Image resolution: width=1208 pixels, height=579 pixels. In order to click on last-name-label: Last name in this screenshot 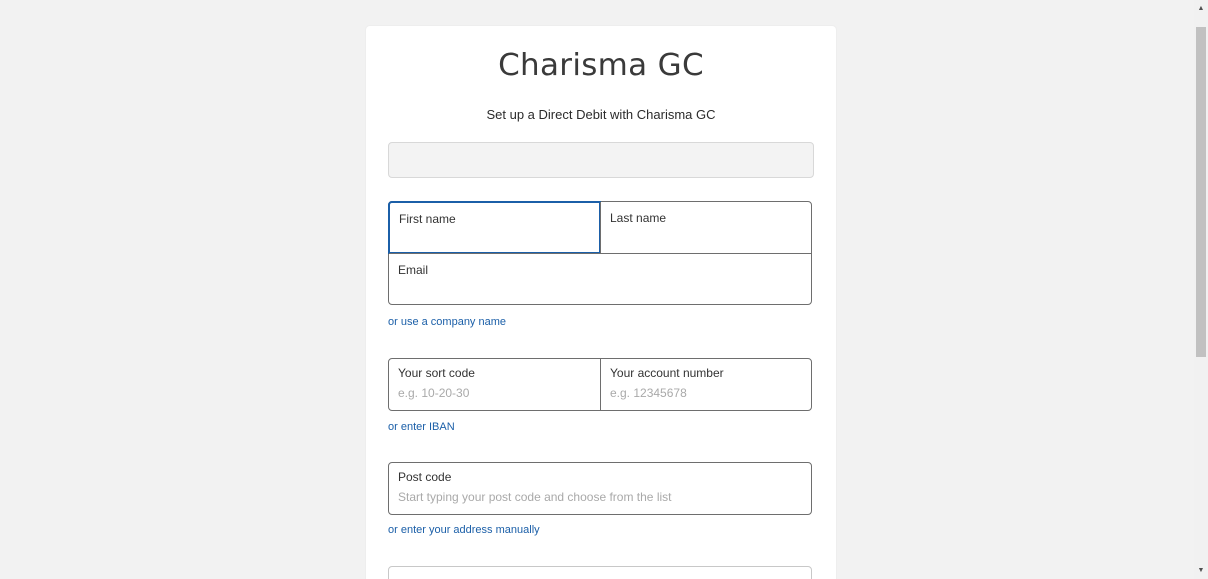, I will do `click(638, 218)`.